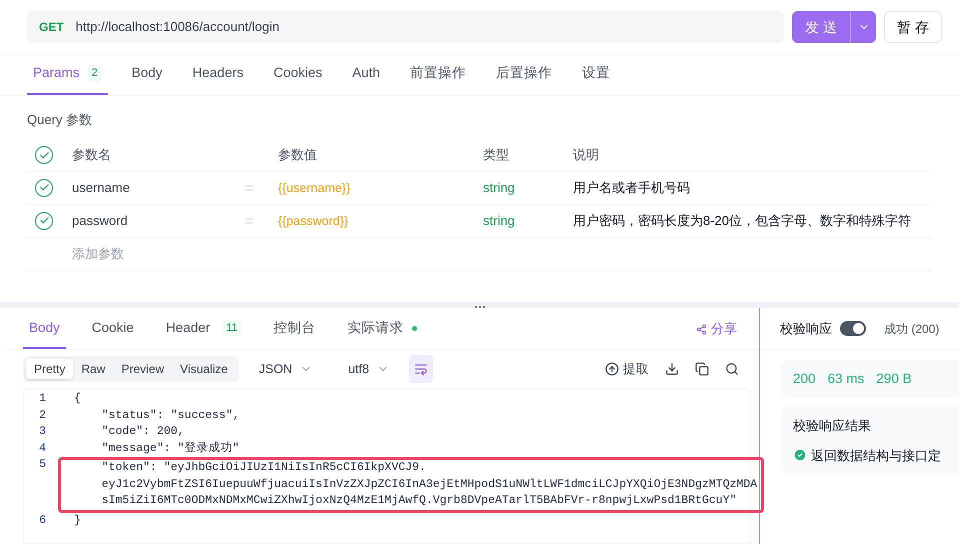 This screenshot has height=544, width=959. I want to click on count-badge: 11, so click(232, 328).